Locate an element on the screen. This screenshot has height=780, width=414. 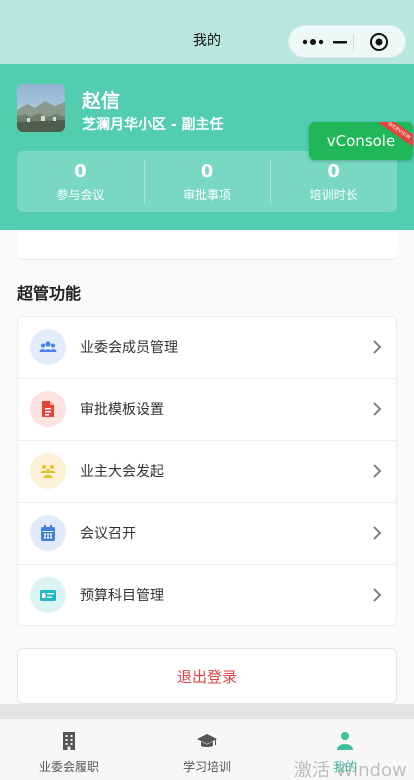
menu-item-label: 审批模板设置 is located at coordinates (122, 410).